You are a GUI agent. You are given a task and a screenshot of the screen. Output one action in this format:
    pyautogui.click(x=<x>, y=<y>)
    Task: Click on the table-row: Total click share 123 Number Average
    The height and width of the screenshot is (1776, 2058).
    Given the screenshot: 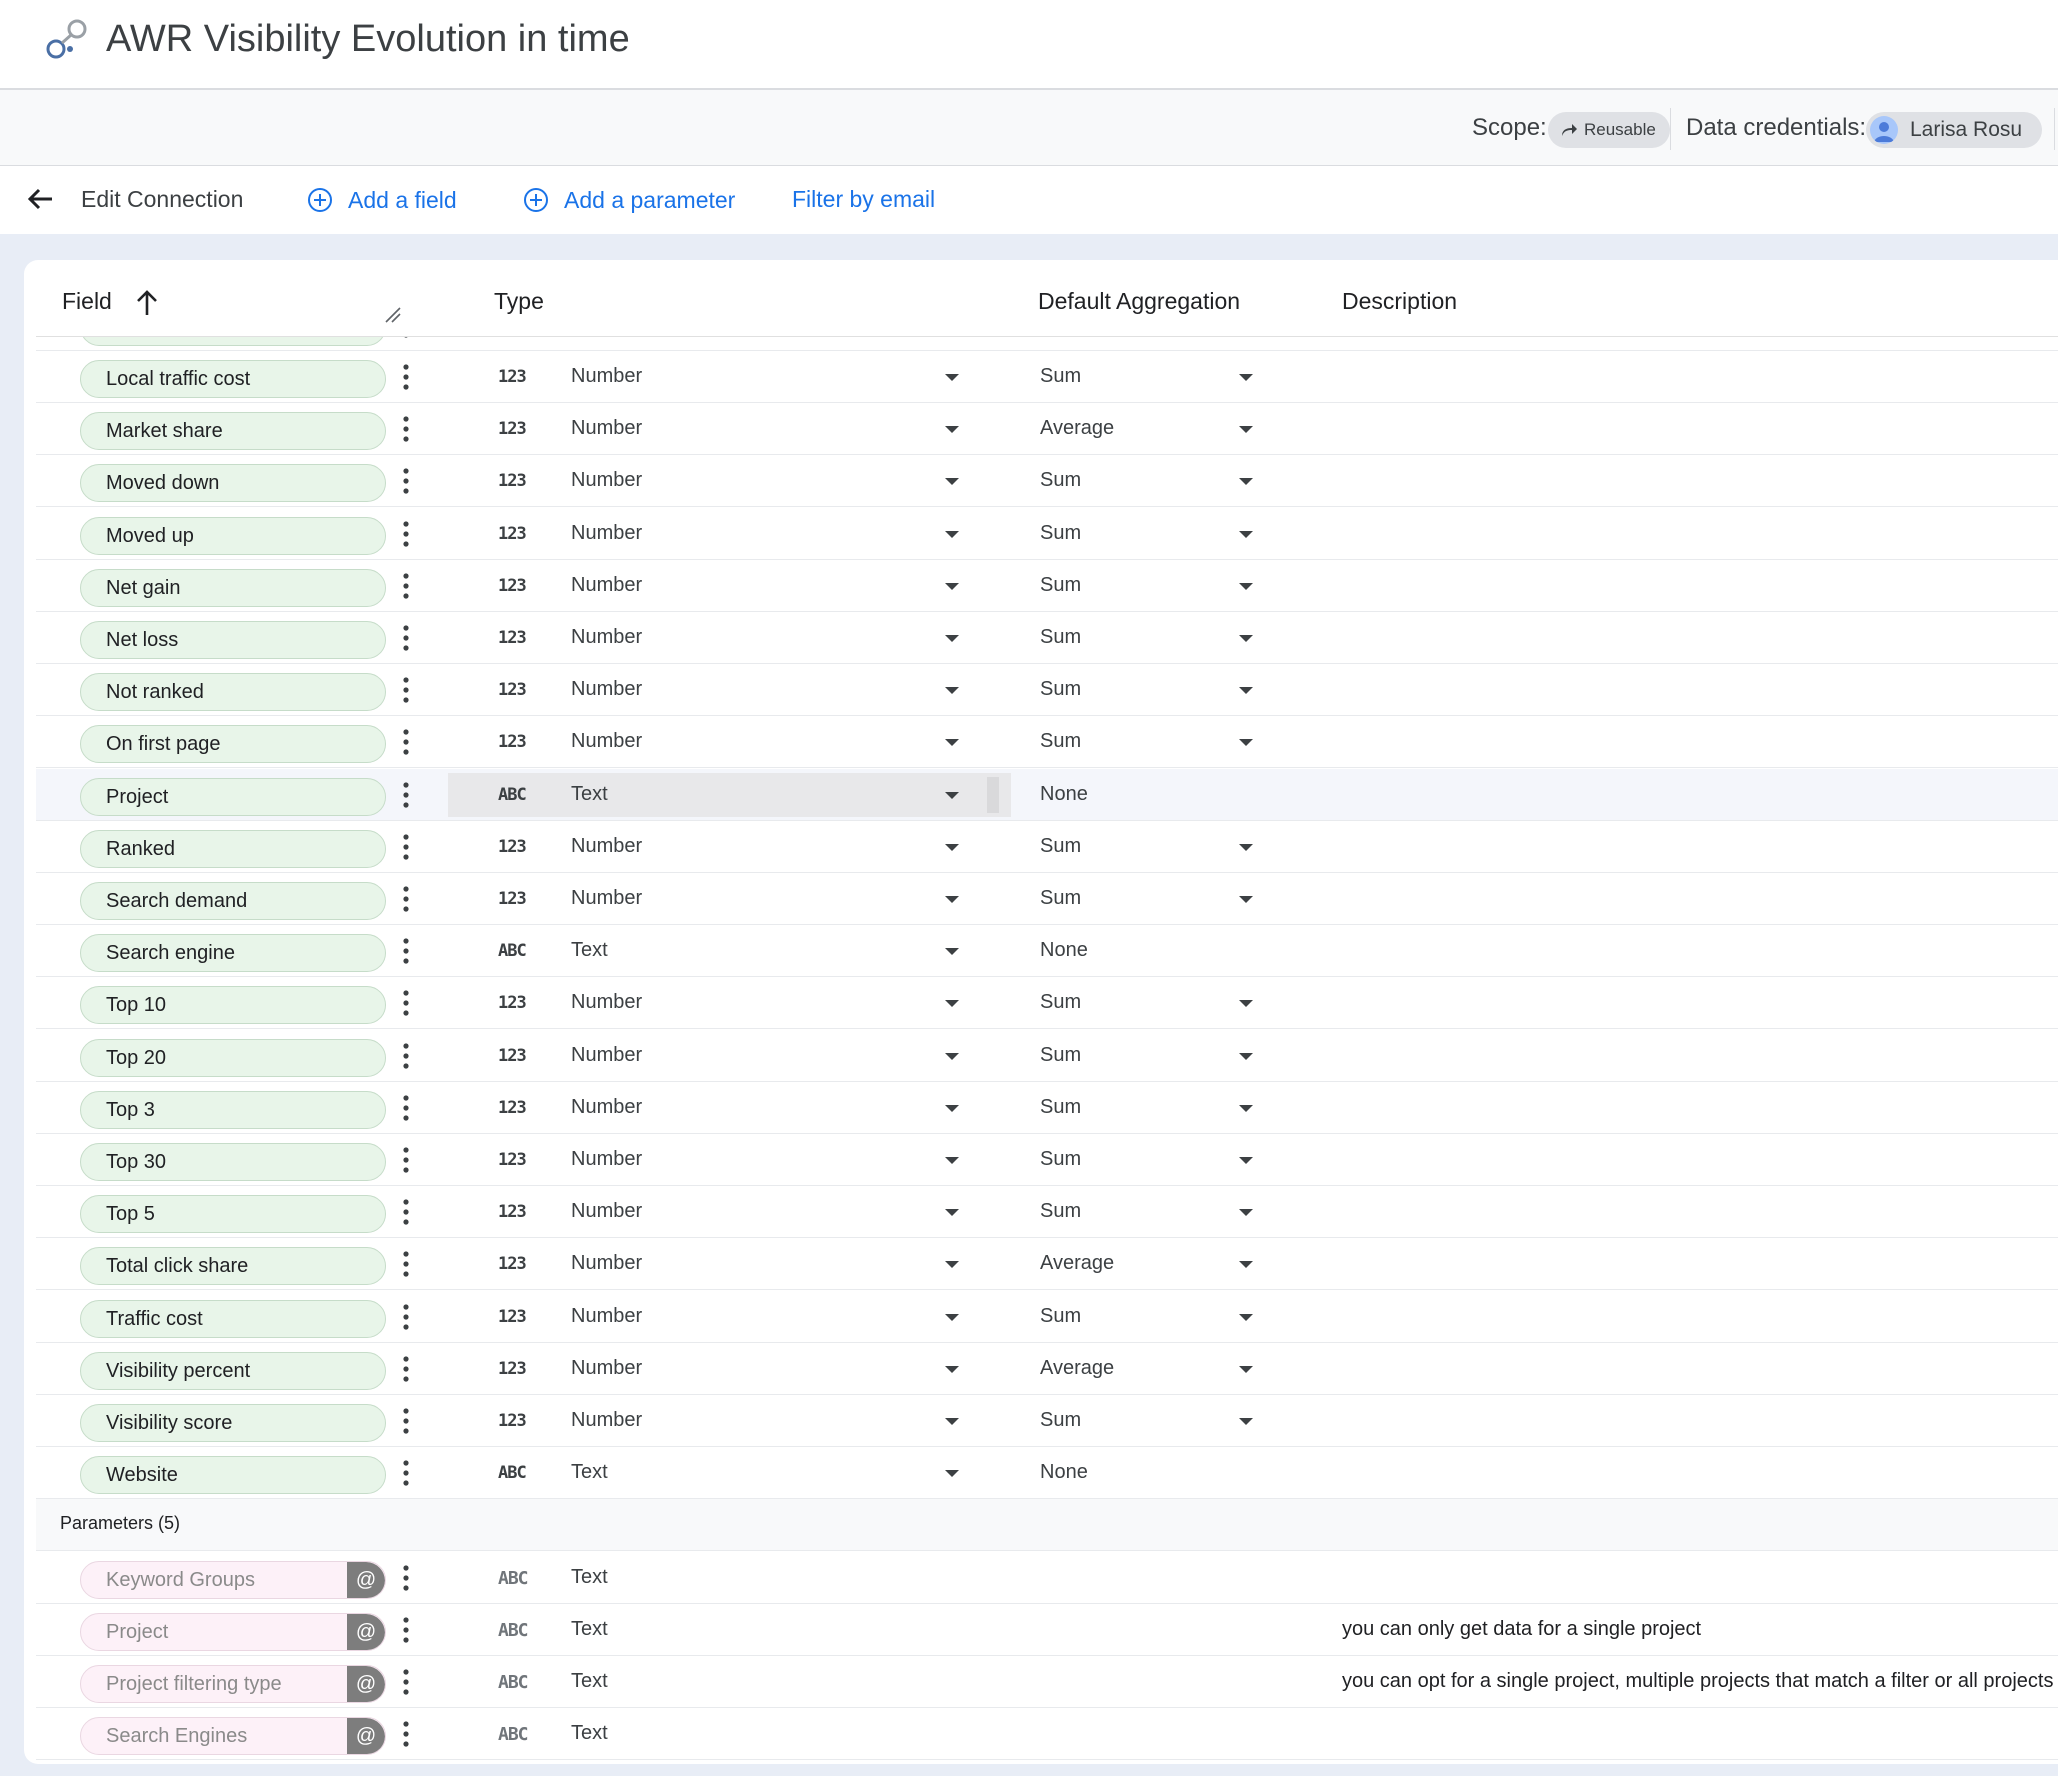 What is the action you would take?
    pyautogui.click(x=1047, y=1264)
    